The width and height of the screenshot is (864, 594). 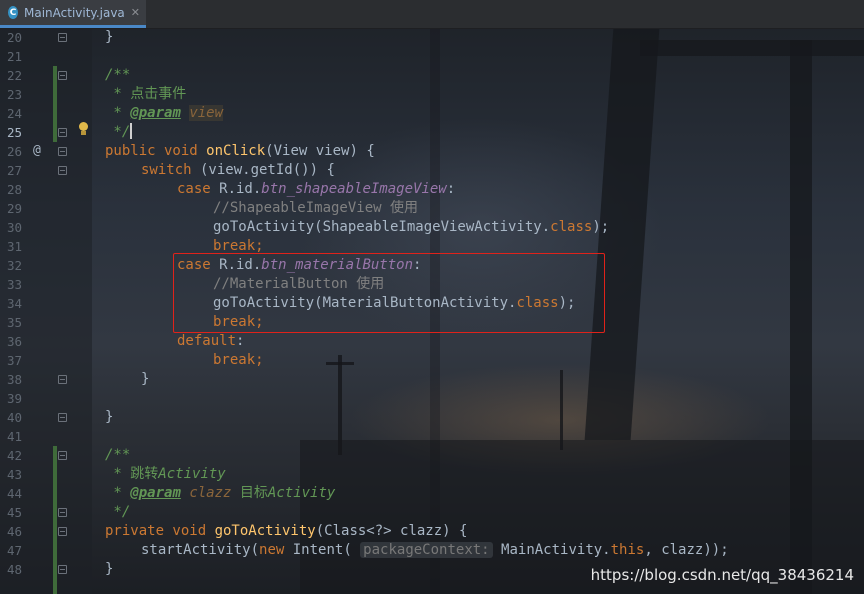 I want to click on annotation-highlight-box, so click(x=389, y=293).